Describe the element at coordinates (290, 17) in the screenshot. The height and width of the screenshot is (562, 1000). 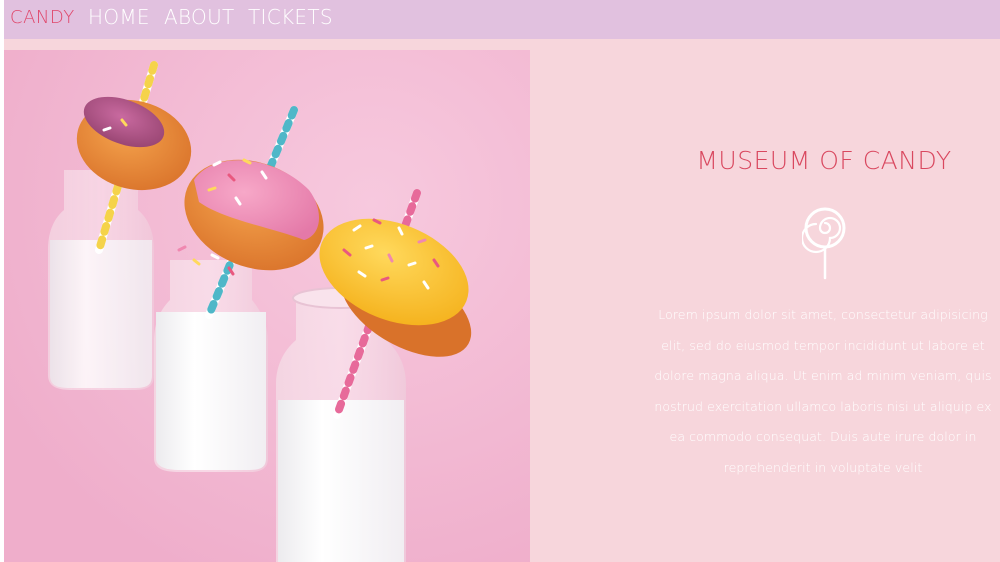
I see `nav-link-tickets: TICKETS` at that location.